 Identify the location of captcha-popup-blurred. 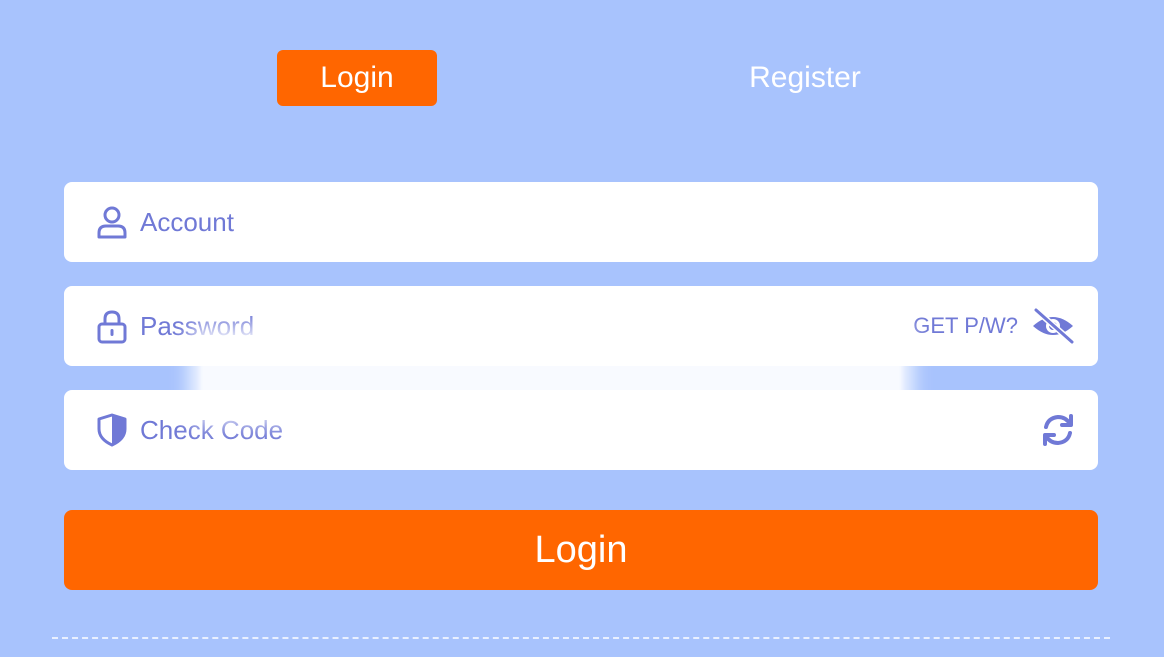
(551, 375).